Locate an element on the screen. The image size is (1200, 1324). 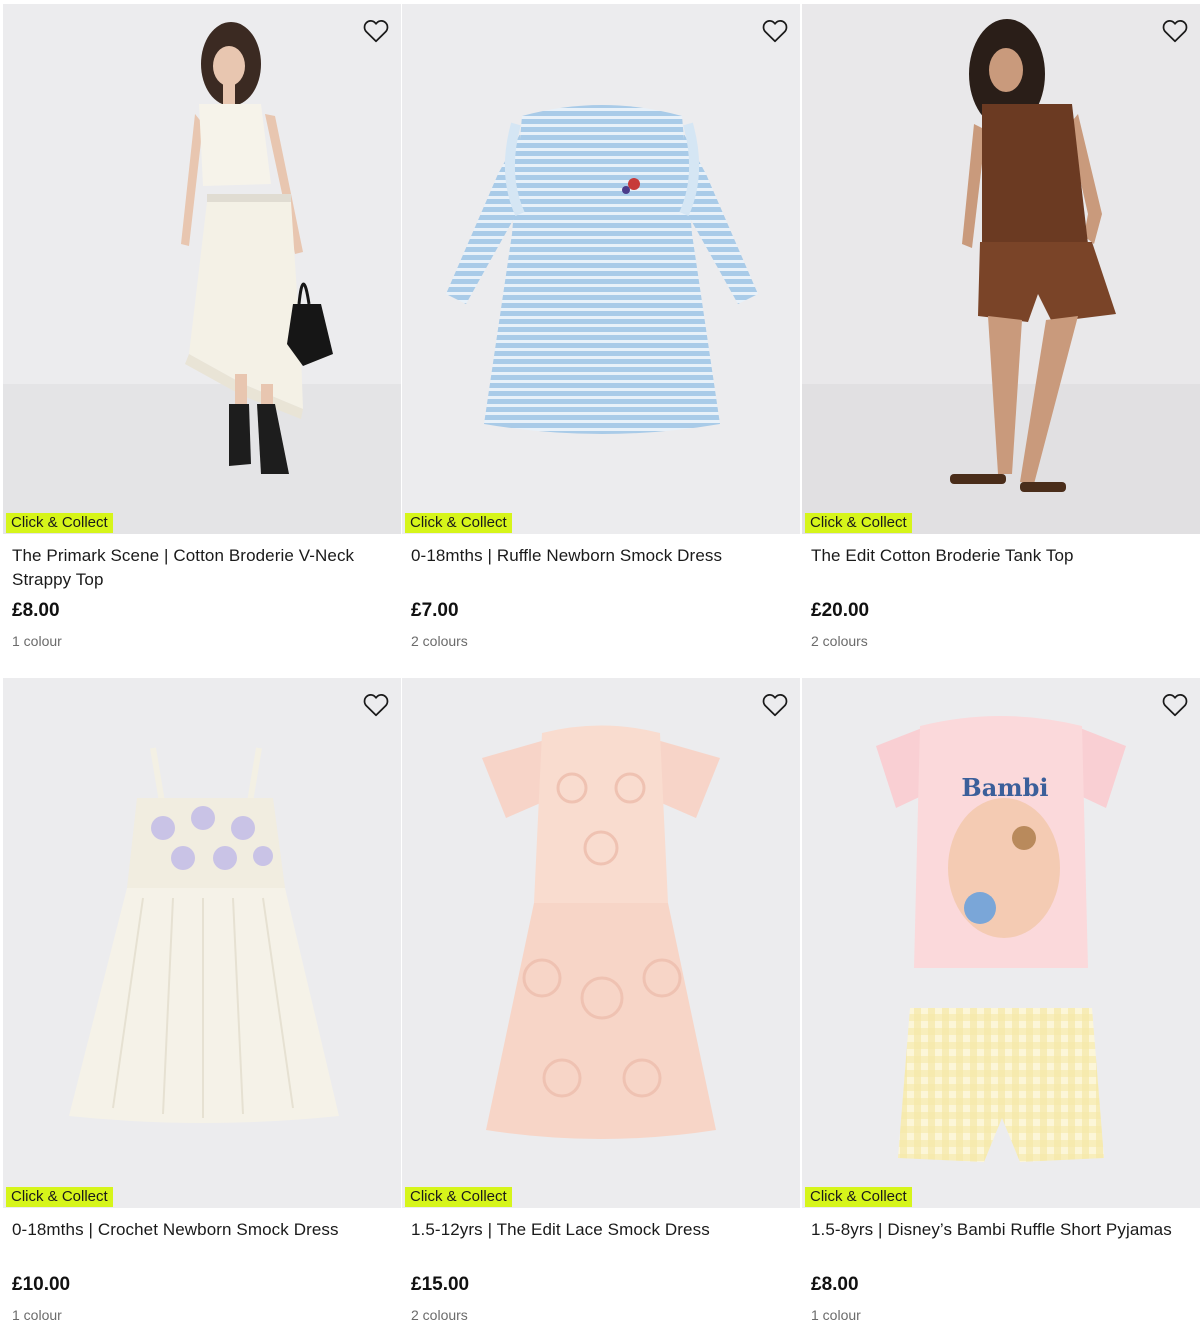
white-crochet-baby-dress-image is located at coordinates (202, 943).